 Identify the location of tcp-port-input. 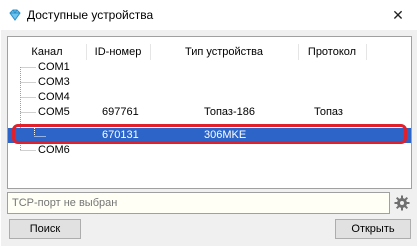
(198, 203).